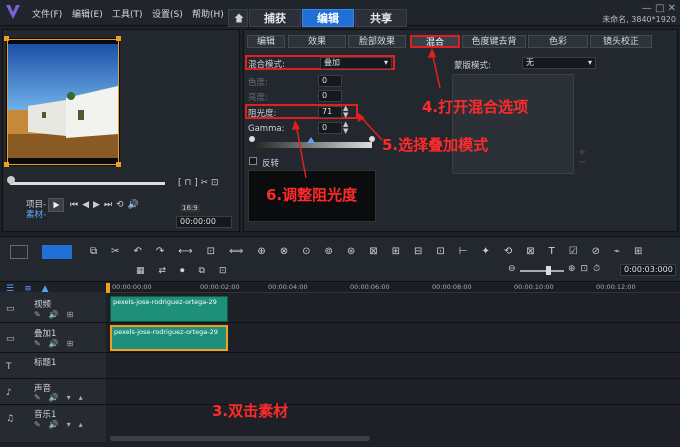 The width and height of the screenshot is (680, 447). What do you see at coordinates (62, 397) in the screenshot?
I see `voice-track-controls: ✎🔊▾▴` at bounding box center [62, 397].